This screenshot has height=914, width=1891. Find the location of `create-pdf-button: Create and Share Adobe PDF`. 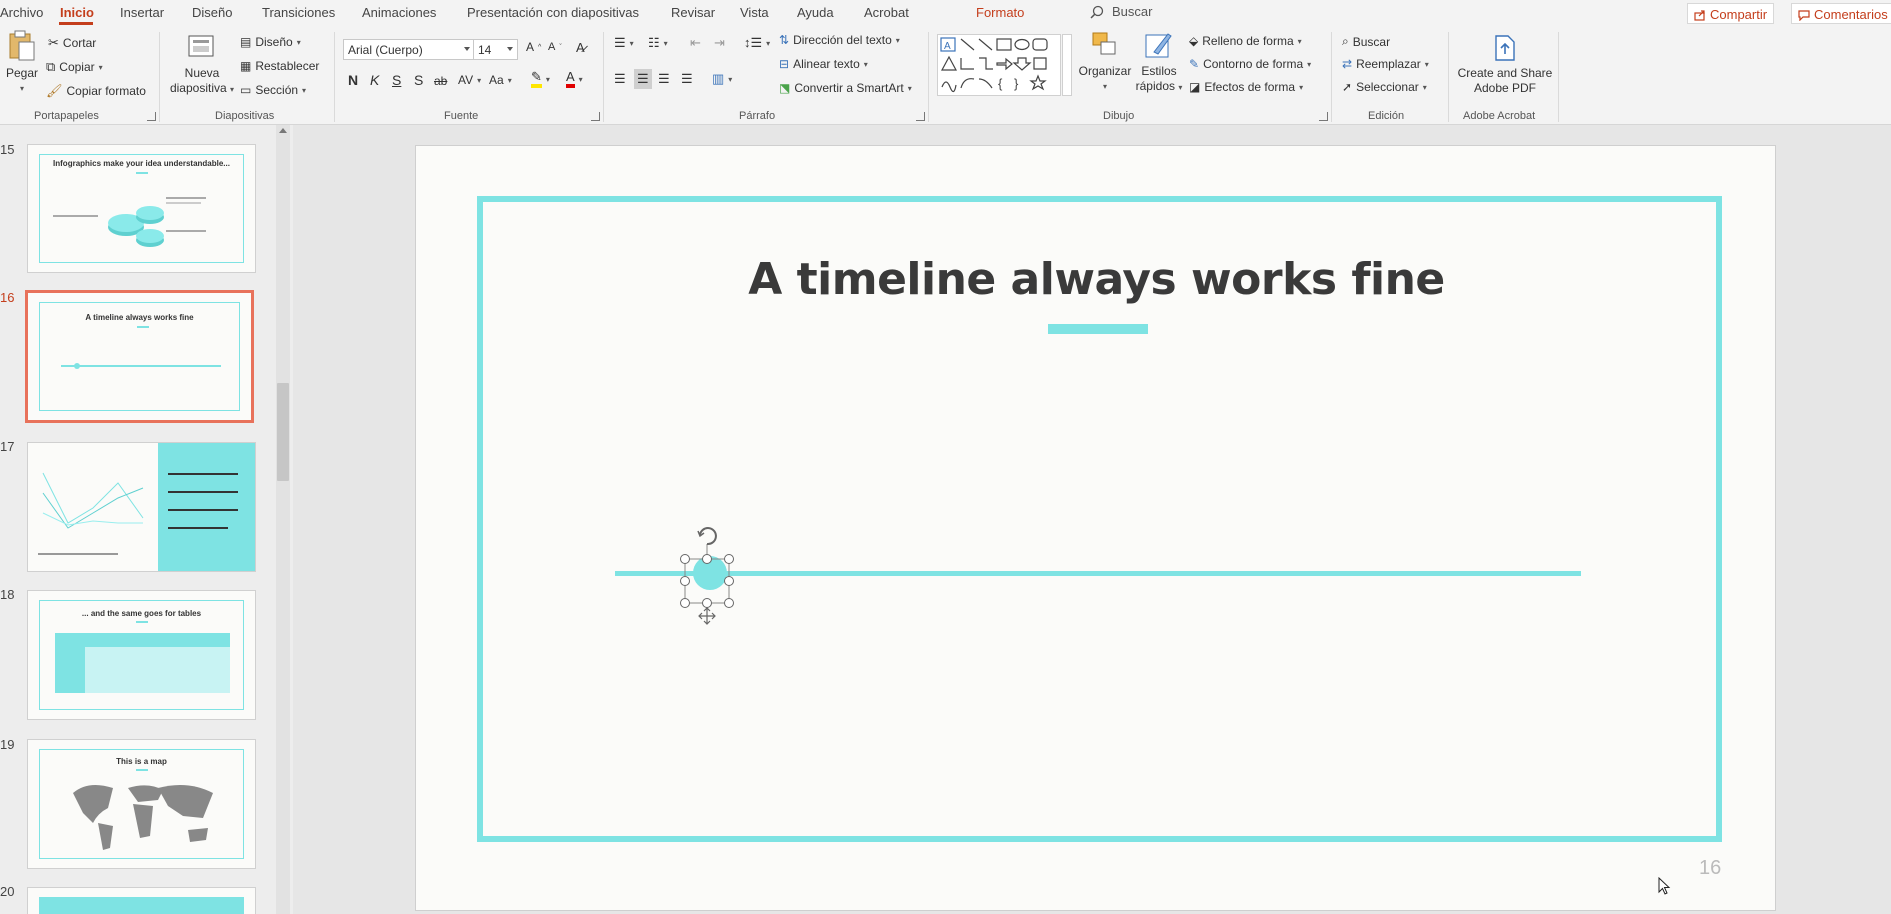

create-pdf-button: Create and Share Adobe PDF is located at coordinates (1505, 64).